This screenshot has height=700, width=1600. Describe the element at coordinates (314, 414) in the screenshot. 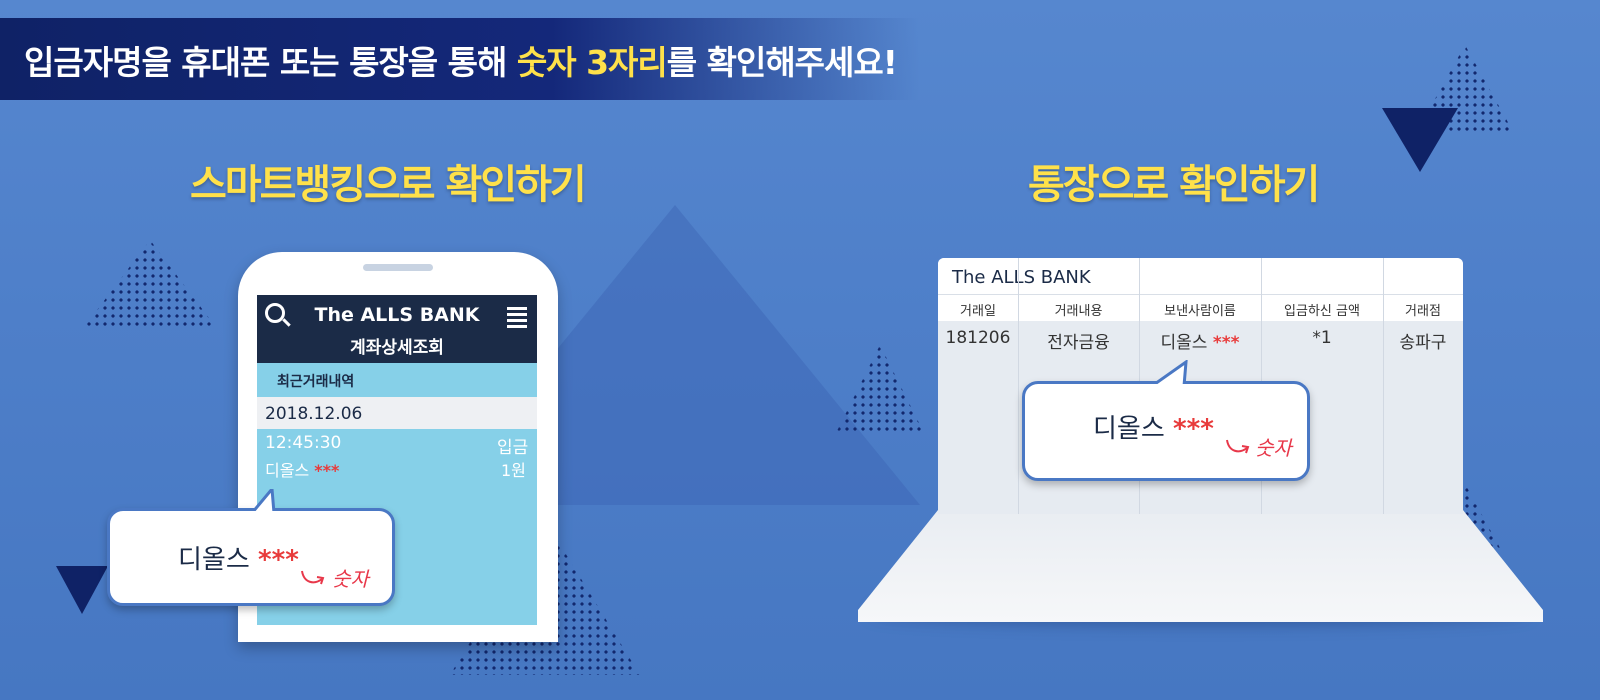

I see `transaction-date: 2018.12.06` at that location.